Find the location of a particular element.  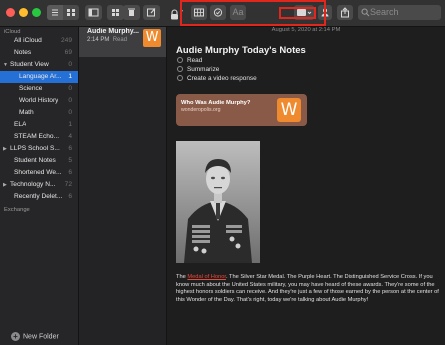

sidebar-item-steam-echo: STEAM Echo... 4 is located at coordinates (39, 137).